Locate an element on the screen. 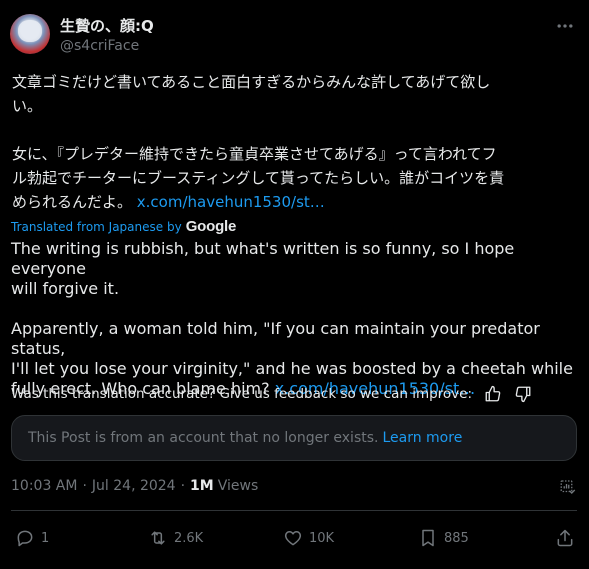 The width and height of the screenshot is (589, 569). translation-attribution: Translated from Japanese by Google is located at coordinates (123, 226).